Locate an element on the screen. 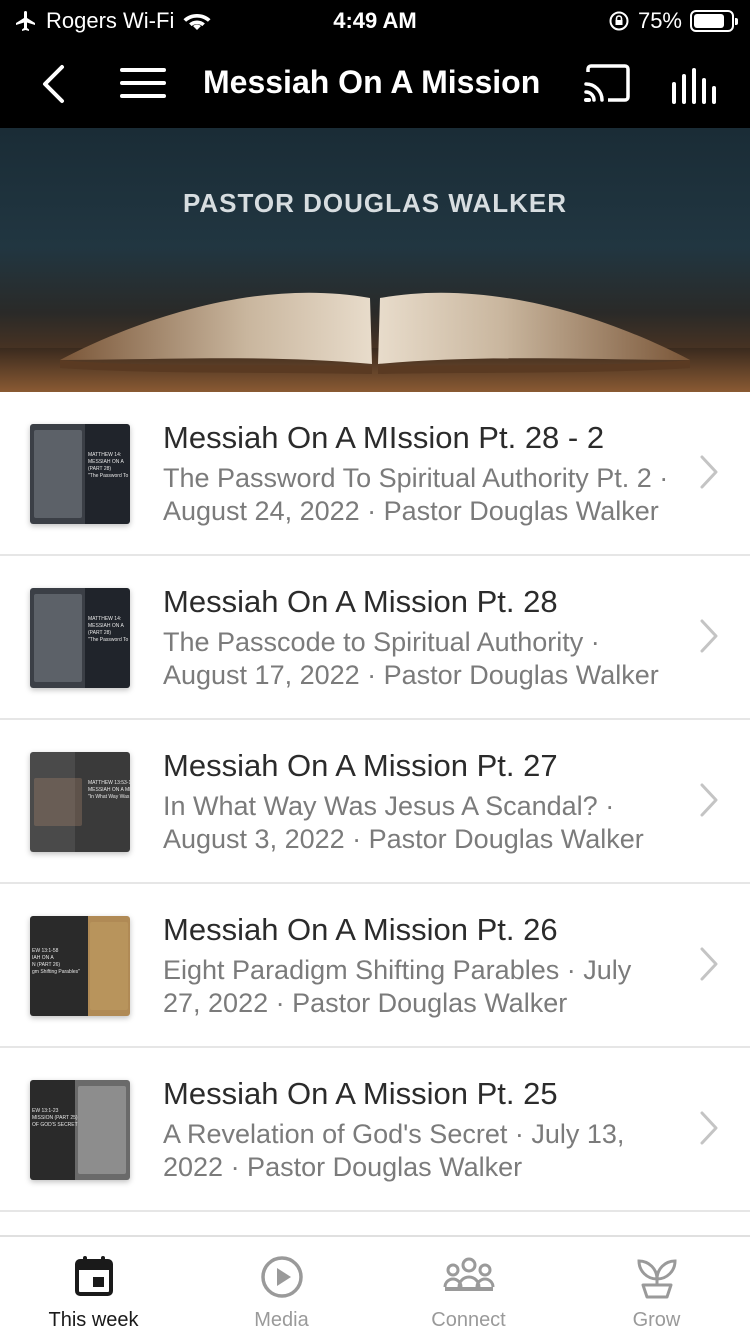 Image resolution: width=750 pixels, height=1334 pixels. status-bar: Rogers Wi-Fi 4:49 AM 75% is located at coordinates (375, 21).